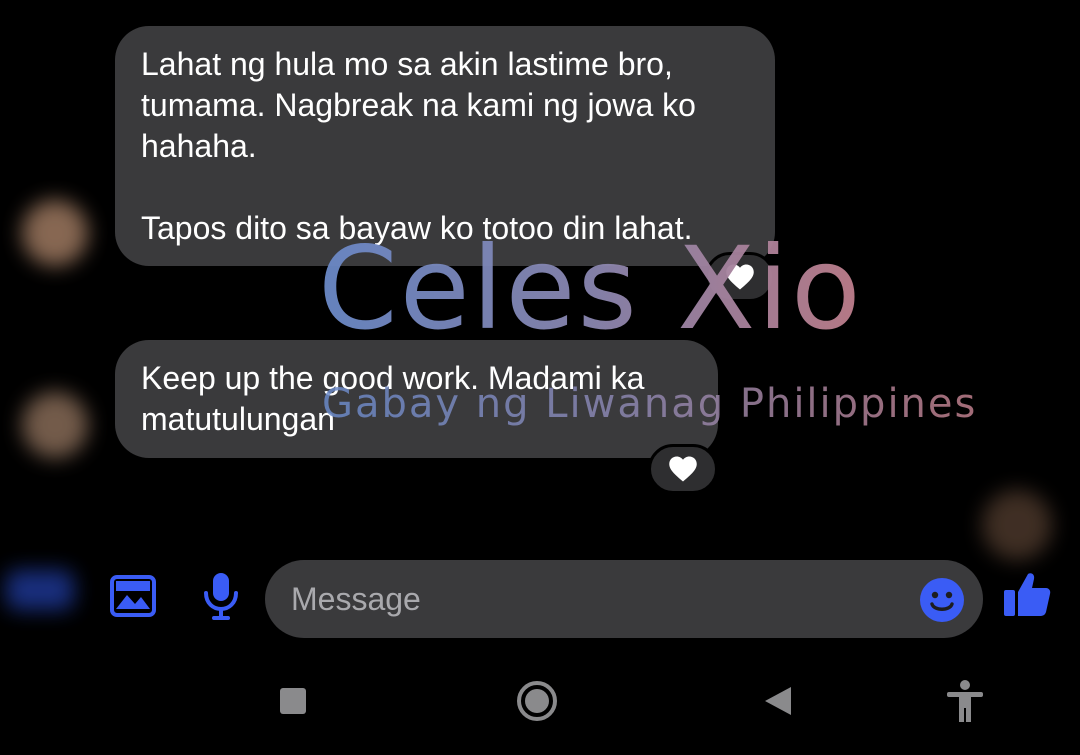 This screenshot has width=1080, height=755. Describe the element at coordinates (650, 404) in the screenshot. I see `watermark-subtitle: Gabay ng Liwanag Philippines` at that location.